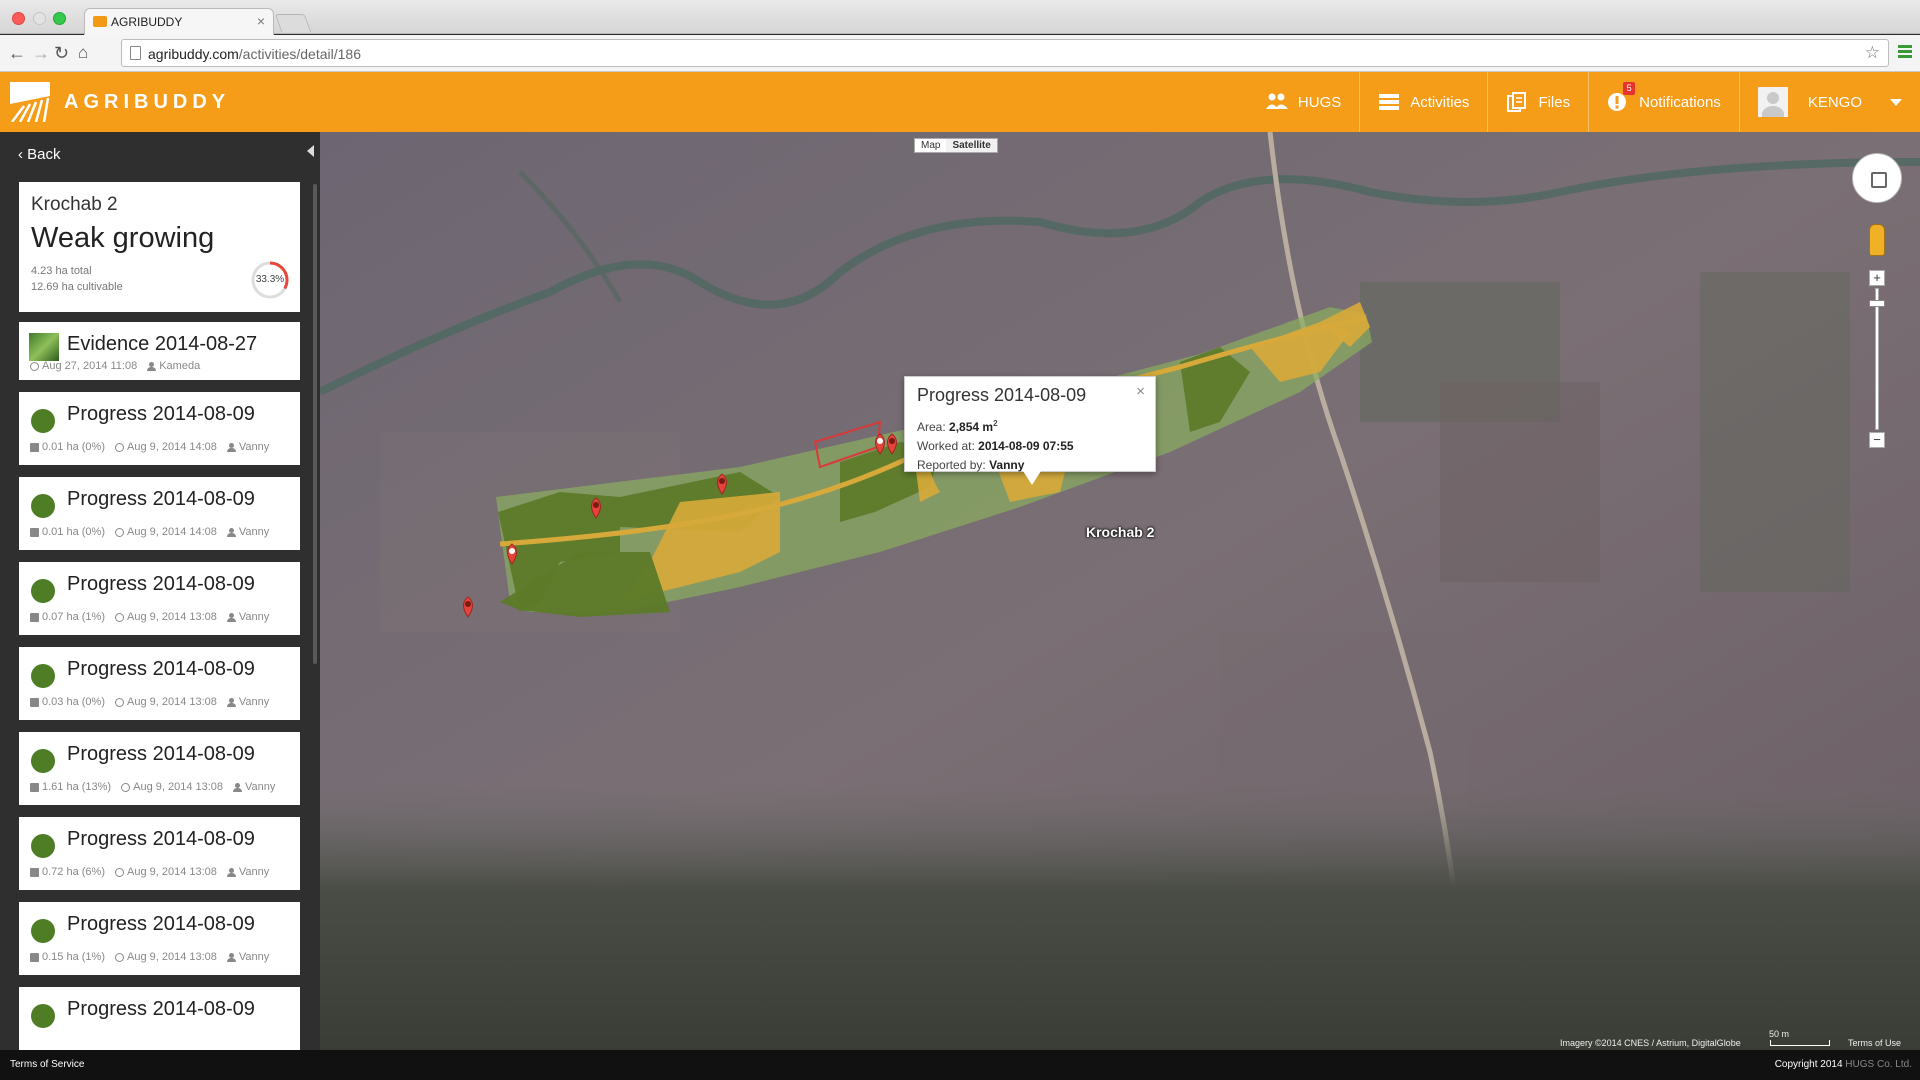  What do you see at coordinates (152, 787) in the screenshot?
I see `activity-meta: 1.61 ha (13%) Aug 9, 2014 13:08 Vanny` at bounding box center [152, 787].